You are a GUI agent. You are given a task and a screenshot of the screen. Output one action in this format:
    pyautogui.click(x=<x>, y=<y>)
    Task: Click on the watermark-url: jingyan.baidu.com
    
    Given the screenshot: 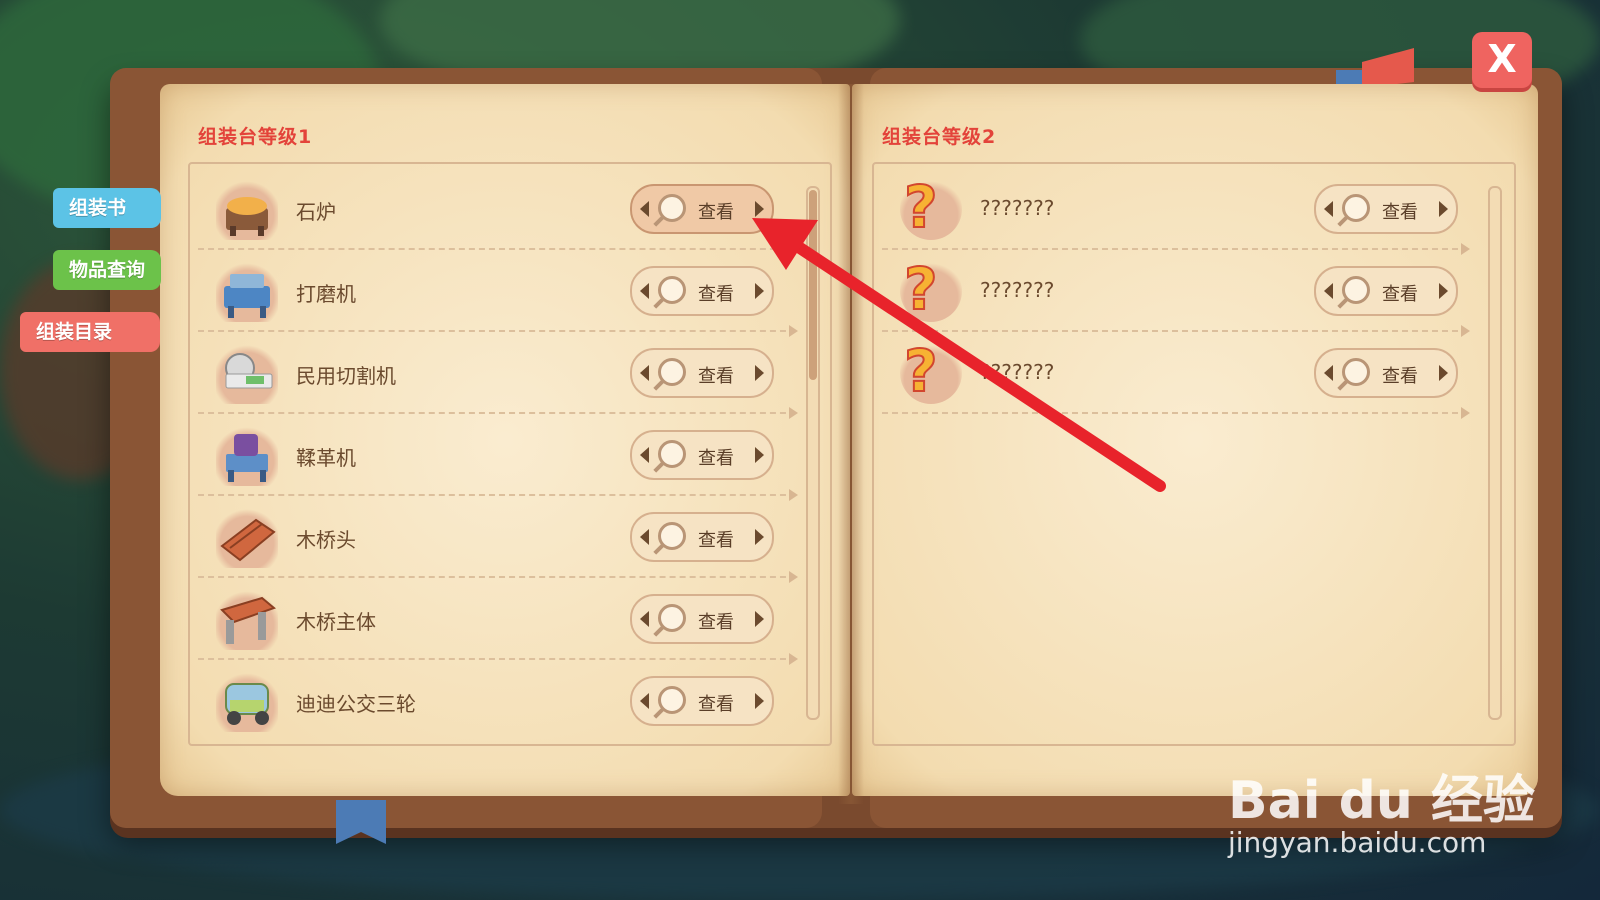 What is the action you would take?
    pyautogui.click(x=1357, y=842)
    